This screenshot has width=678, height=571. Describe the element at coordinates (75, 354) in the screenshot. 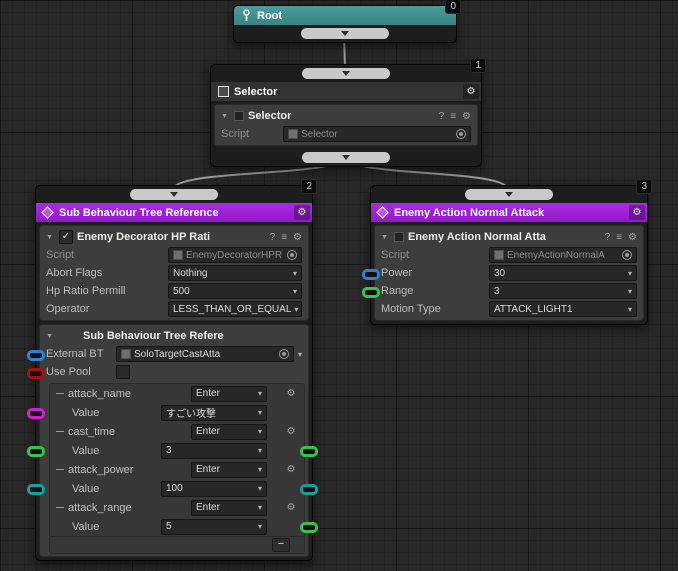

I see `external-bt-label: External BT` at that location.